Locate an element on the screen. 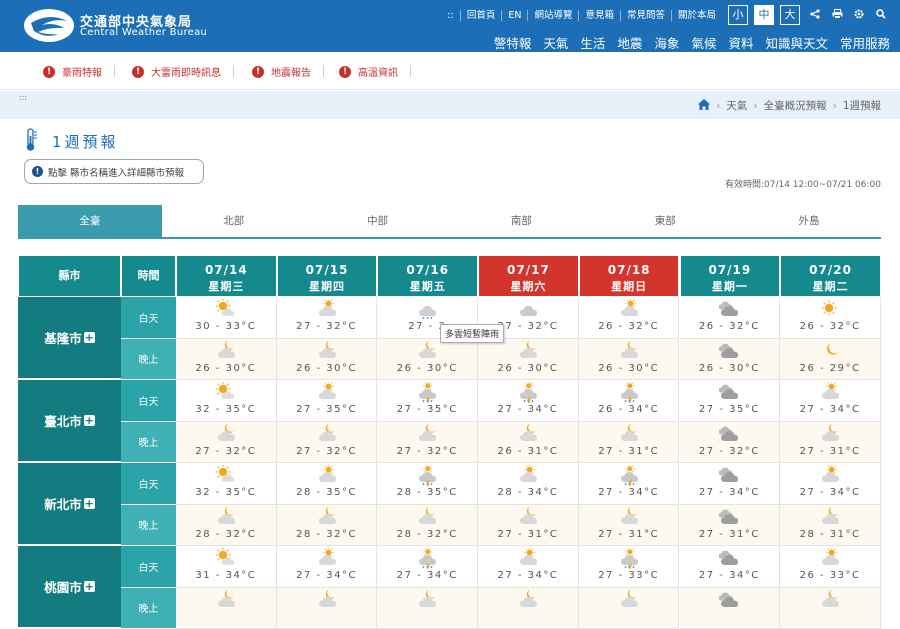 This screenshot has height=629, width=900. tab-south: 南部 is located at coordinates (521, 221).